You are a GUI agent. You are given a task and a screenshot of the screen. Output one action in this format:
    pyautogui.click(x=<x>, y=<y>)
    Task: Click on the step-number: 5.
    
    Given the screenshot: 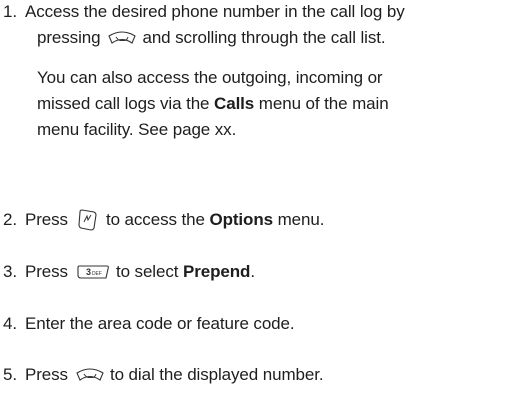 What is the action you would take?
    pyautogui.click(x=10, y=374)
    